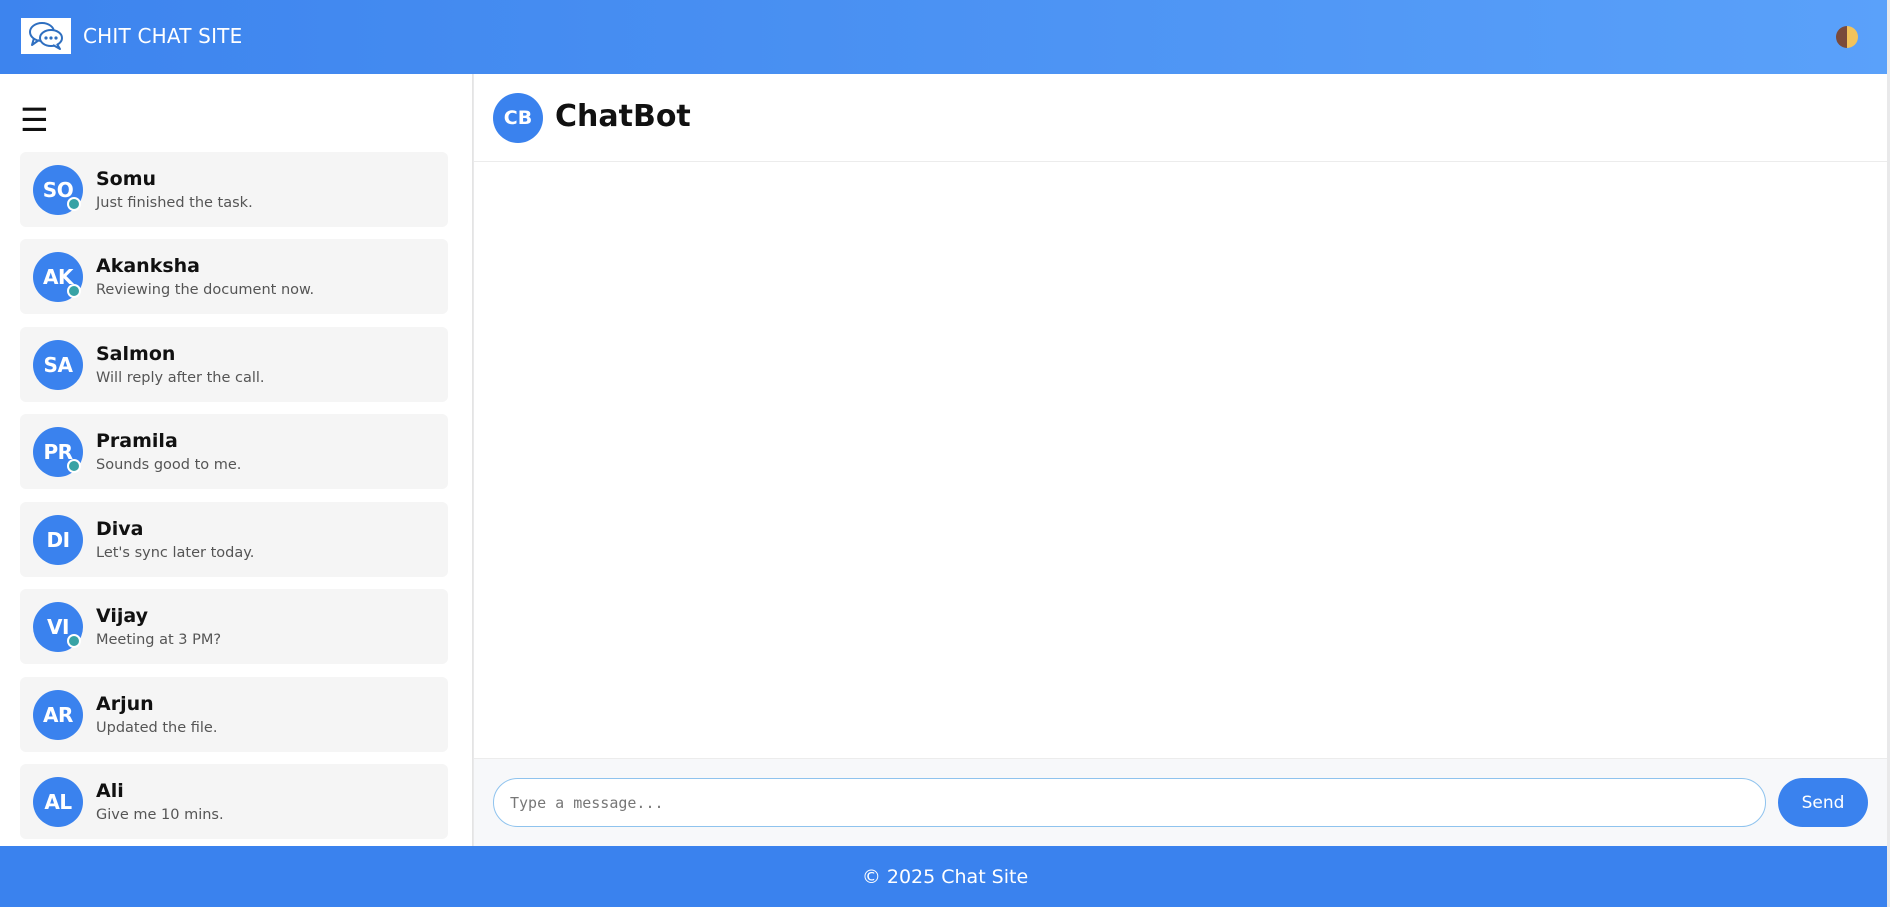 This screenshot has width=1890, height=907. I want to click on contact-name: Pramila, so click(137, 441).